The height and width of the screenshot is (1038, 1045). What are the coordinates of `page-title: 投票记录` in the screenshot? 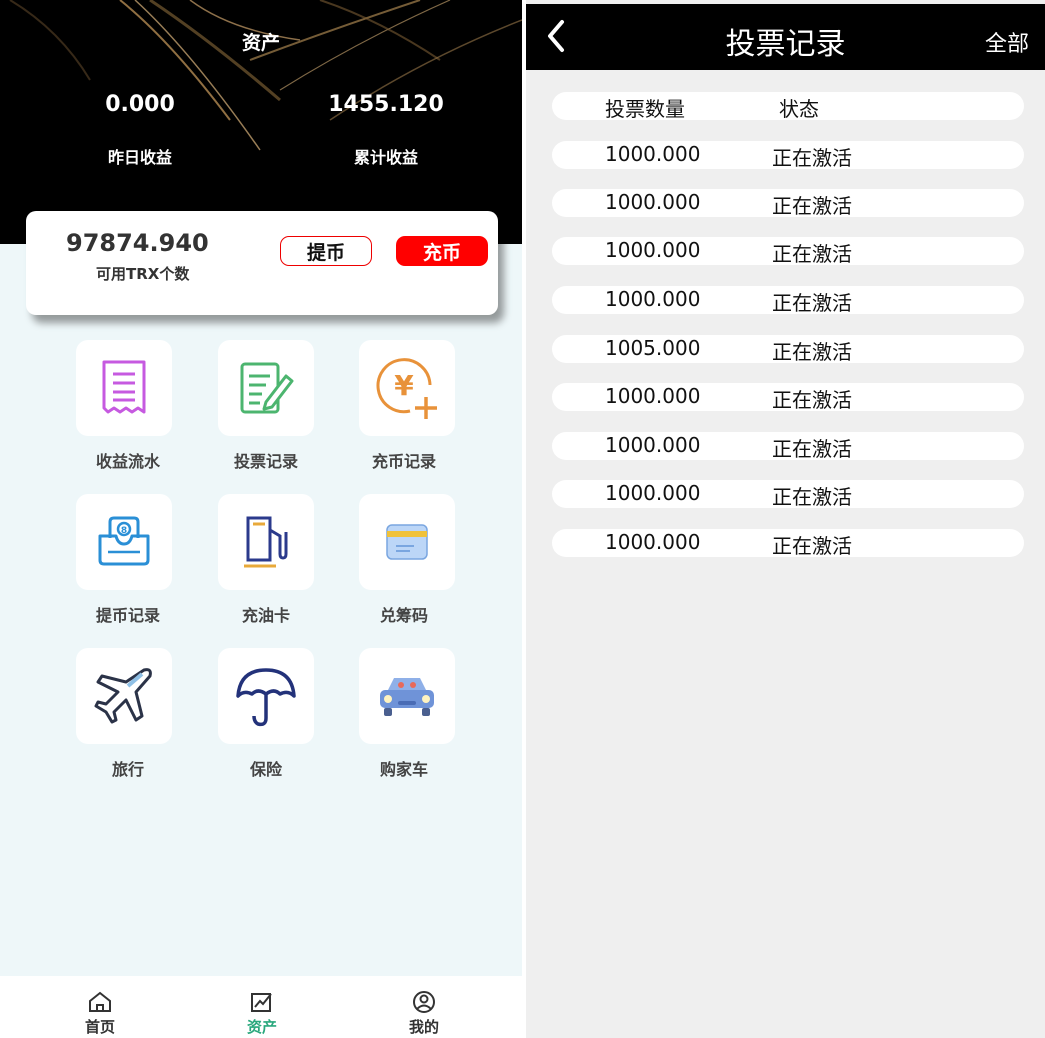 It's located at (785, 44).